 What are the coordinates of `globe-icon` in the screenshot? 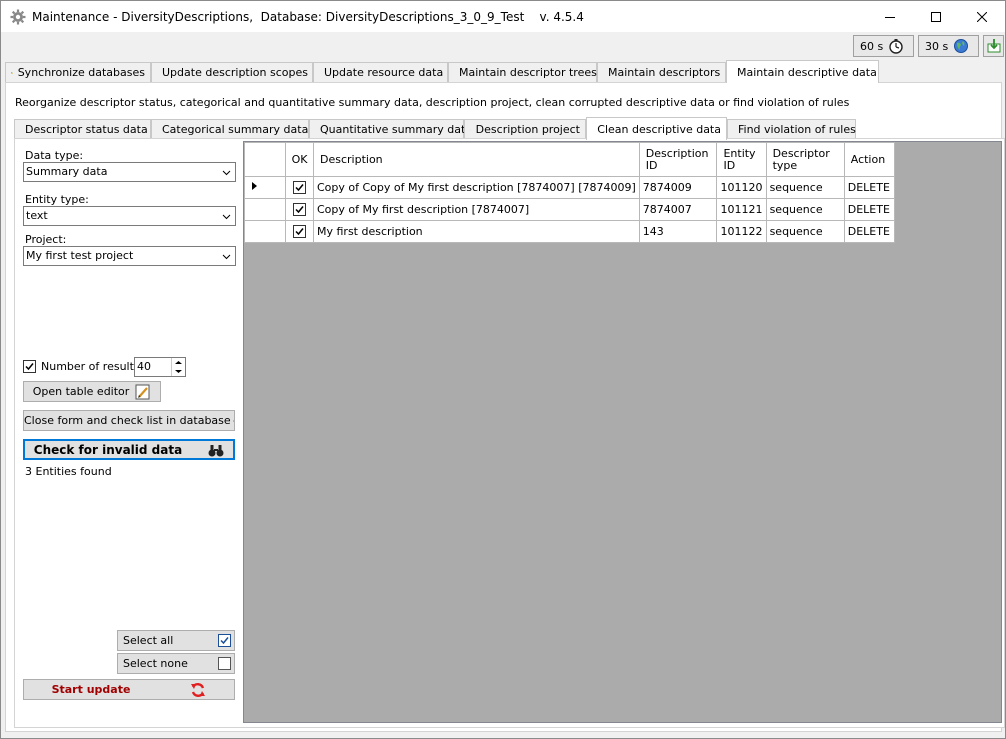 It's located at (961, 46).